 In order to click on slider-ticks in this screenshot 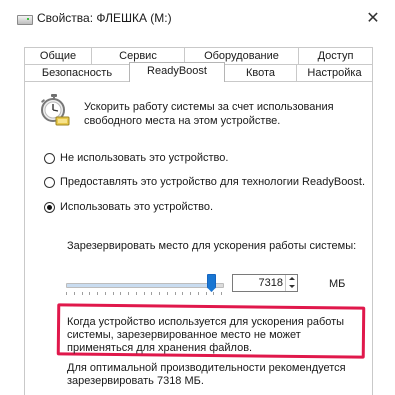, I will do `click(144, 294)`.